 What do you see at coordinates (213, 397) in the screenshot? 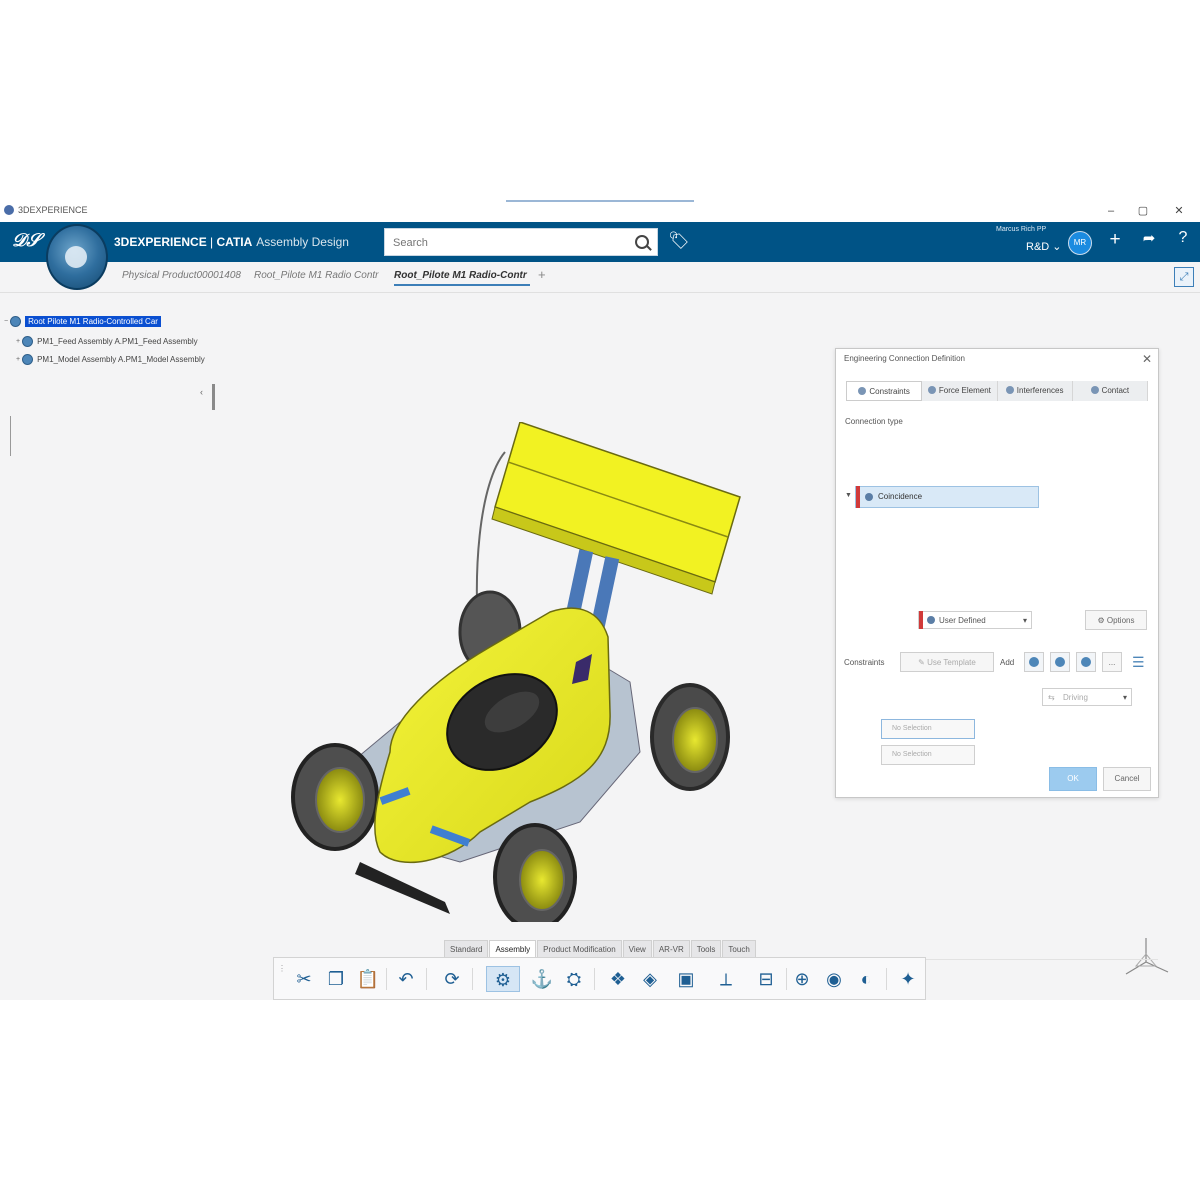
I see `tree-scrollbar` at bounding box center [213, 397].